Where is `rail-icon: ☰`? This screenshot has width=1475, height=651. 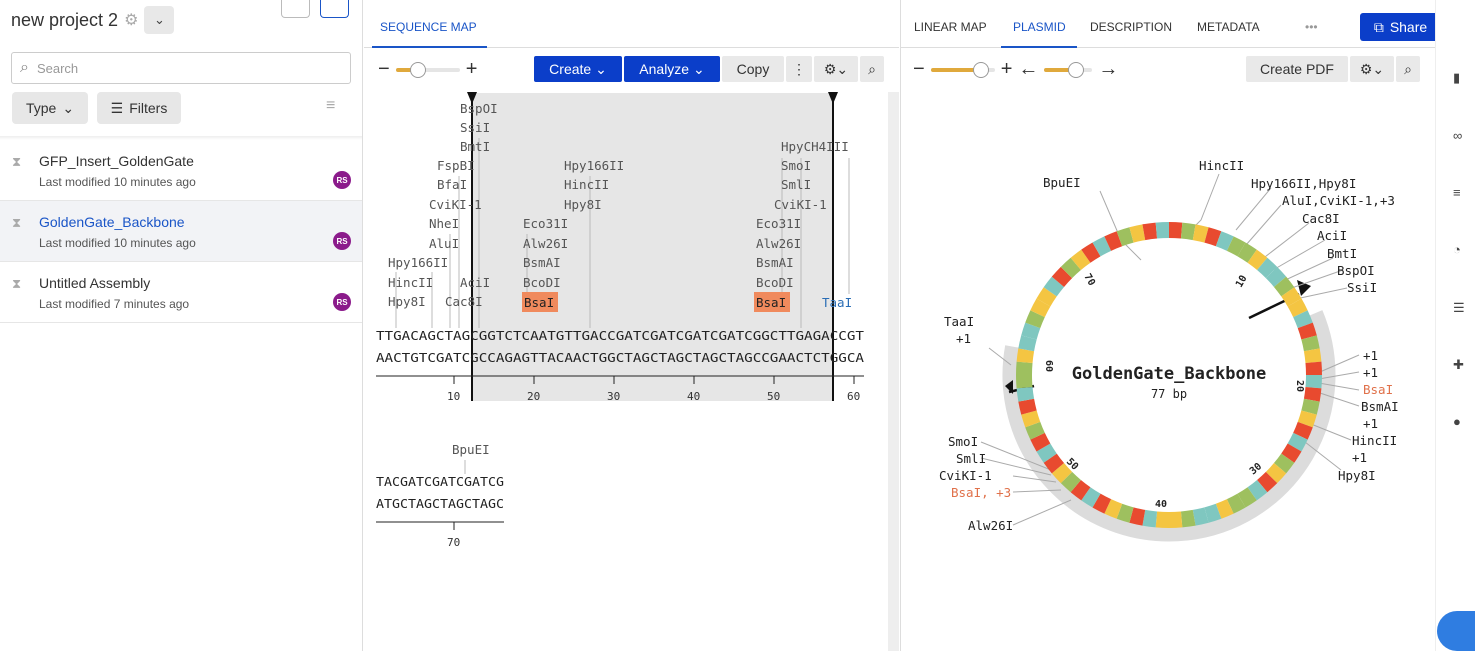
rail-icon: ☰ is located at coordinates (1459, 308).